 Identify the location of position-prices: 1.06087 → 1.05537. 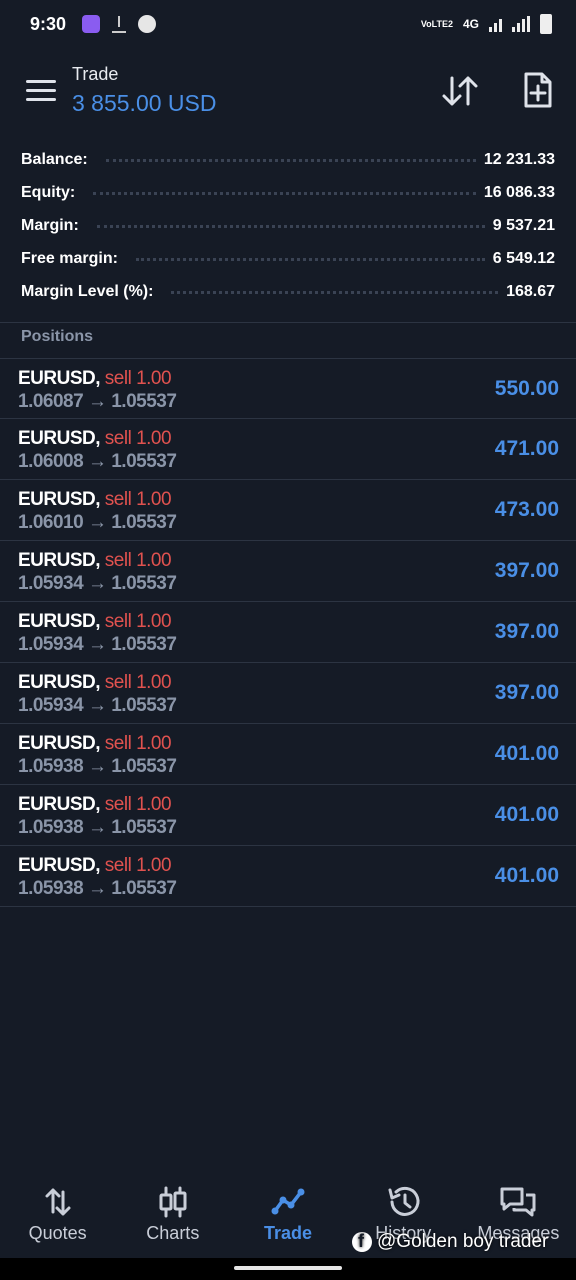
(97, 401).